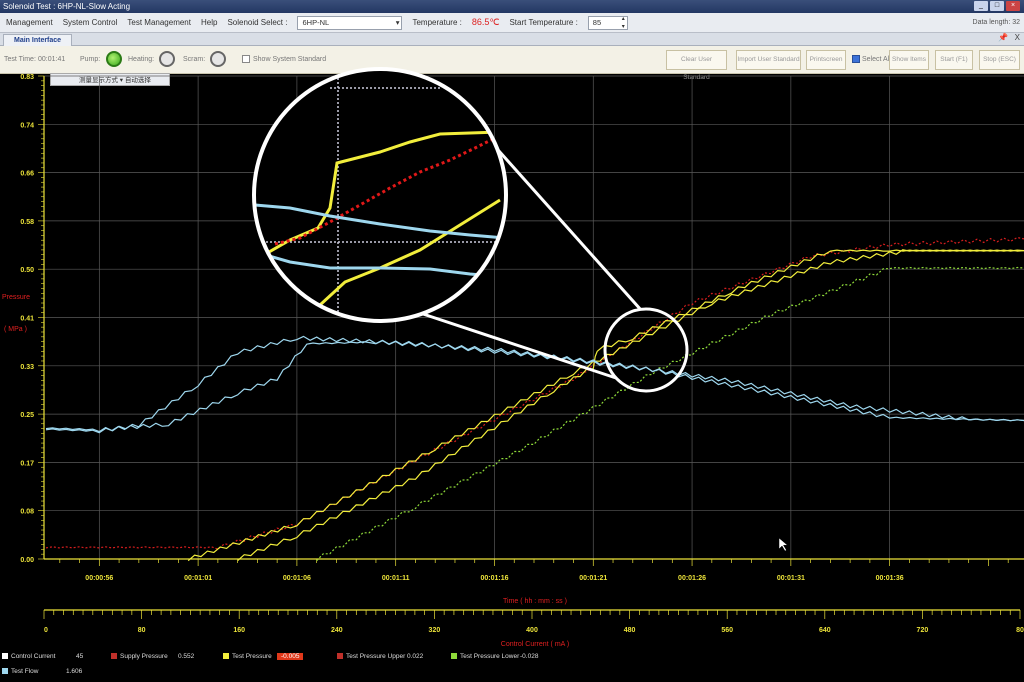 The width and height of the screenshot is (1024, 682). I want to click on y-tick-label: 0.50, so click(27, 270).